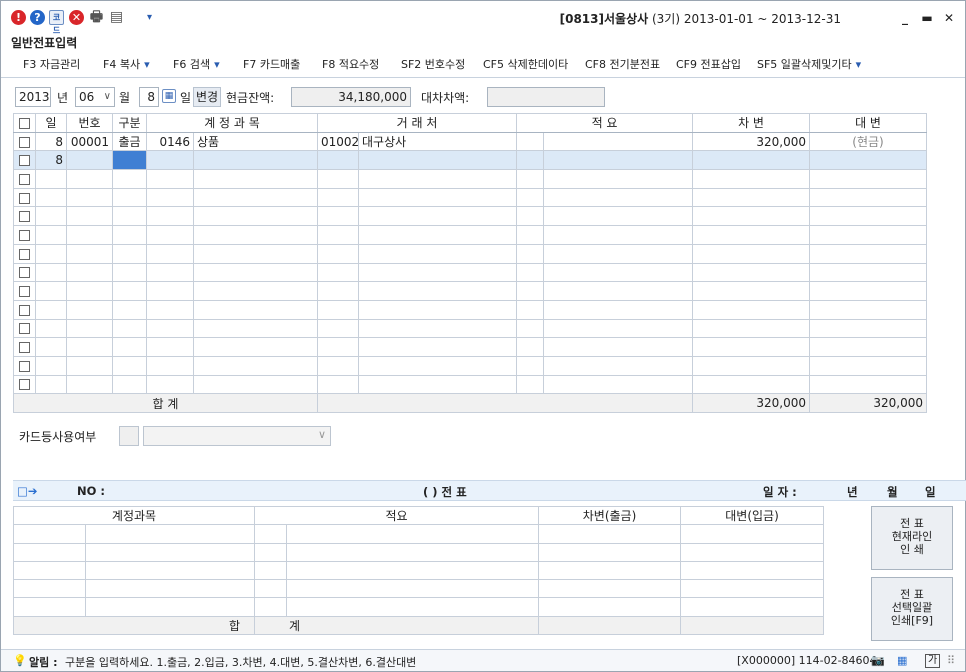 The image size is (966, 672). Describe the element at coordinates (868, 141) in the screenshot. I see `cell-credit: (현금)` at that location.